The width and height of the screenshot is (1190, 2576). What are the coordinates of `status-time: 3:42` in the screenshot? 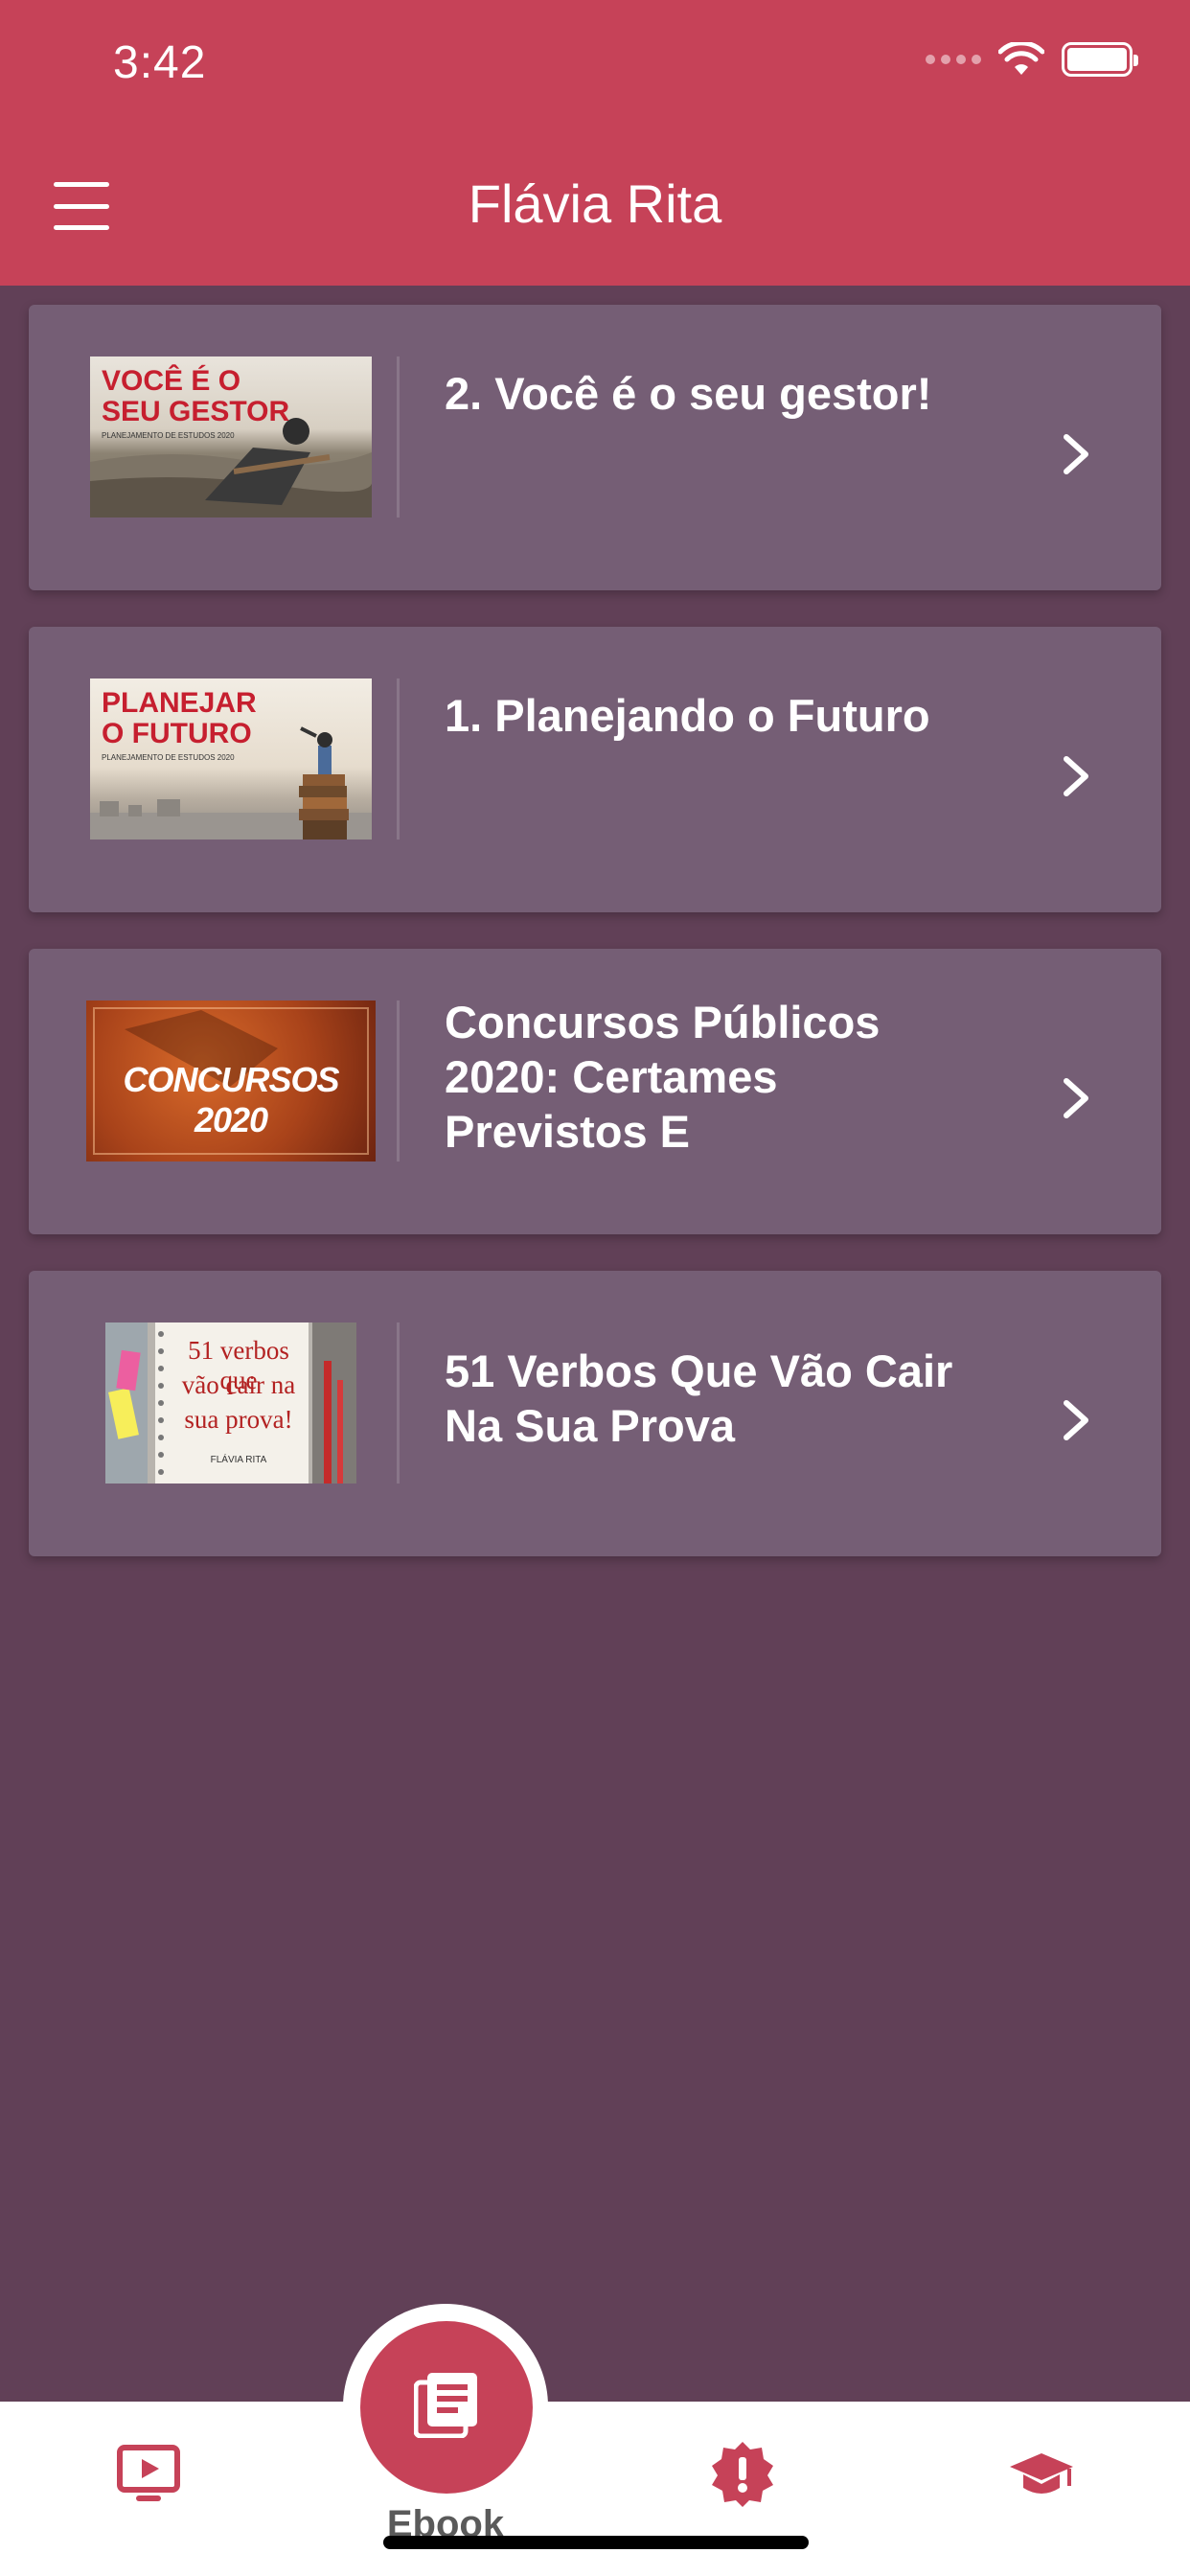 It's located at (160, 63).